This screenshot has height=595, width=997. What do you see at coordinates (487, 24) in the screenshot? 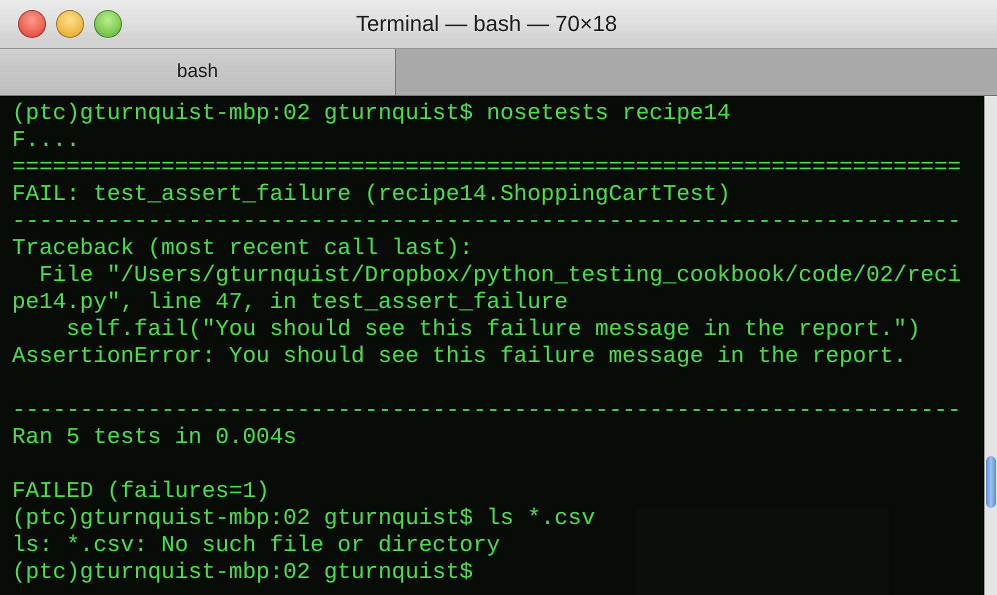
I see `window-title: Terminal — bash — 70×18` at bounding box center [487, 24].